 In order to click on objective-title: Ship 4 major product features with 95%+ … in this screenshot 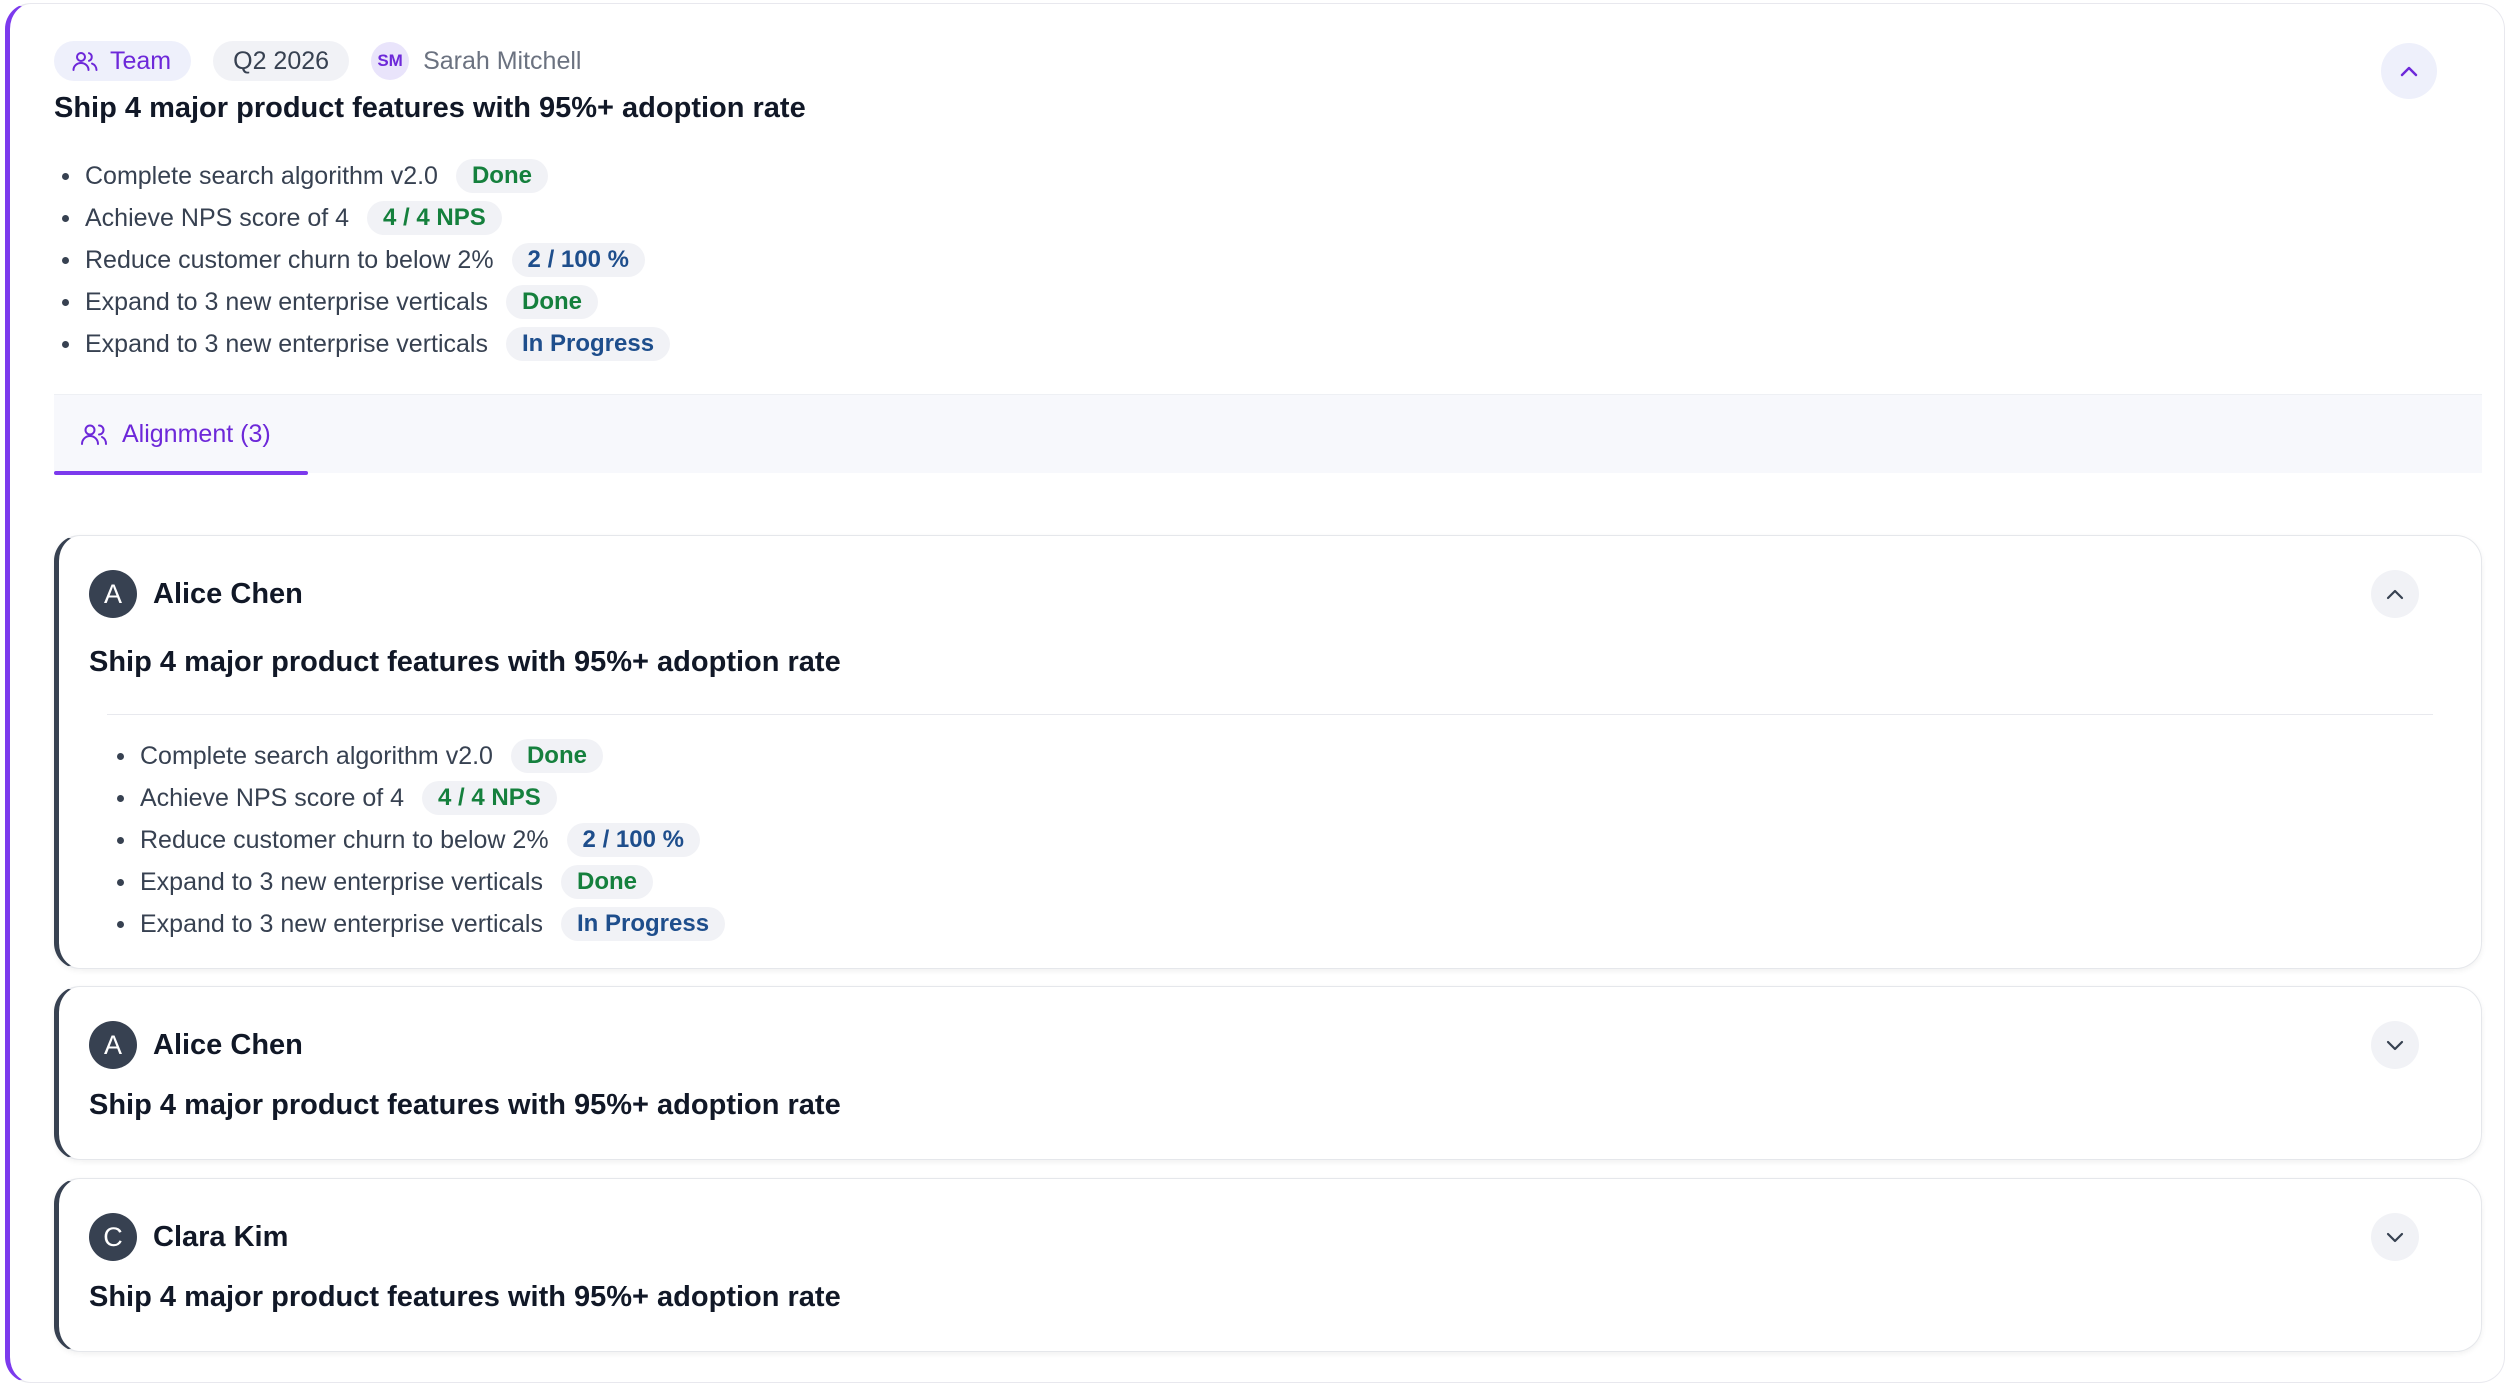, I will do `click(430, 108)`.